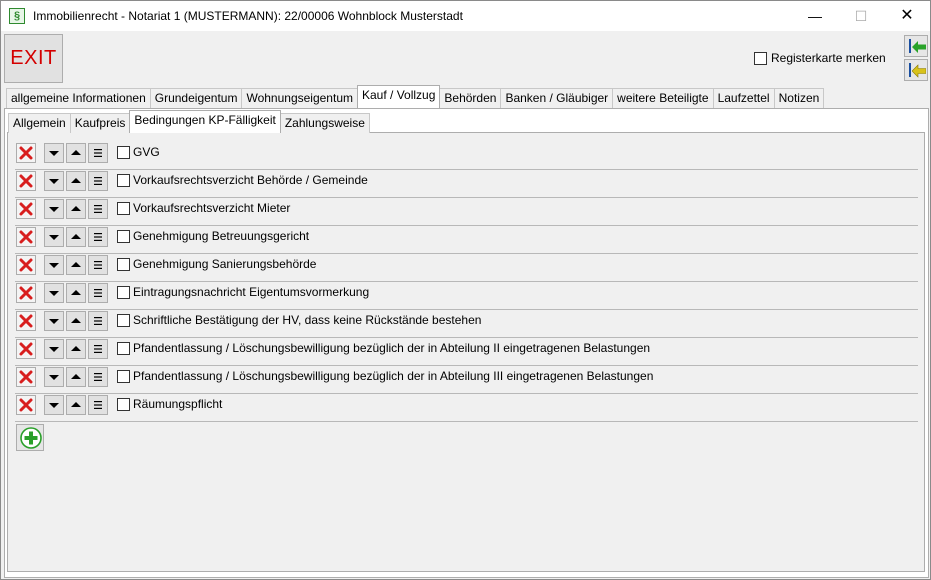 The height and width of the screenshot is (580, 931). I want to click on main-tab: Kauf / Vollzug, so click(399, 96).